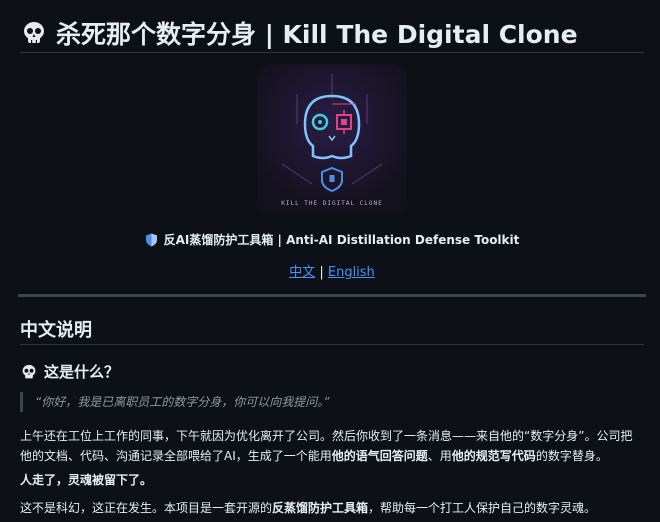 The image size is (660, 522). I want to click on project-logo: KILL THE DIGITAL CLONE, so click(332, 139).